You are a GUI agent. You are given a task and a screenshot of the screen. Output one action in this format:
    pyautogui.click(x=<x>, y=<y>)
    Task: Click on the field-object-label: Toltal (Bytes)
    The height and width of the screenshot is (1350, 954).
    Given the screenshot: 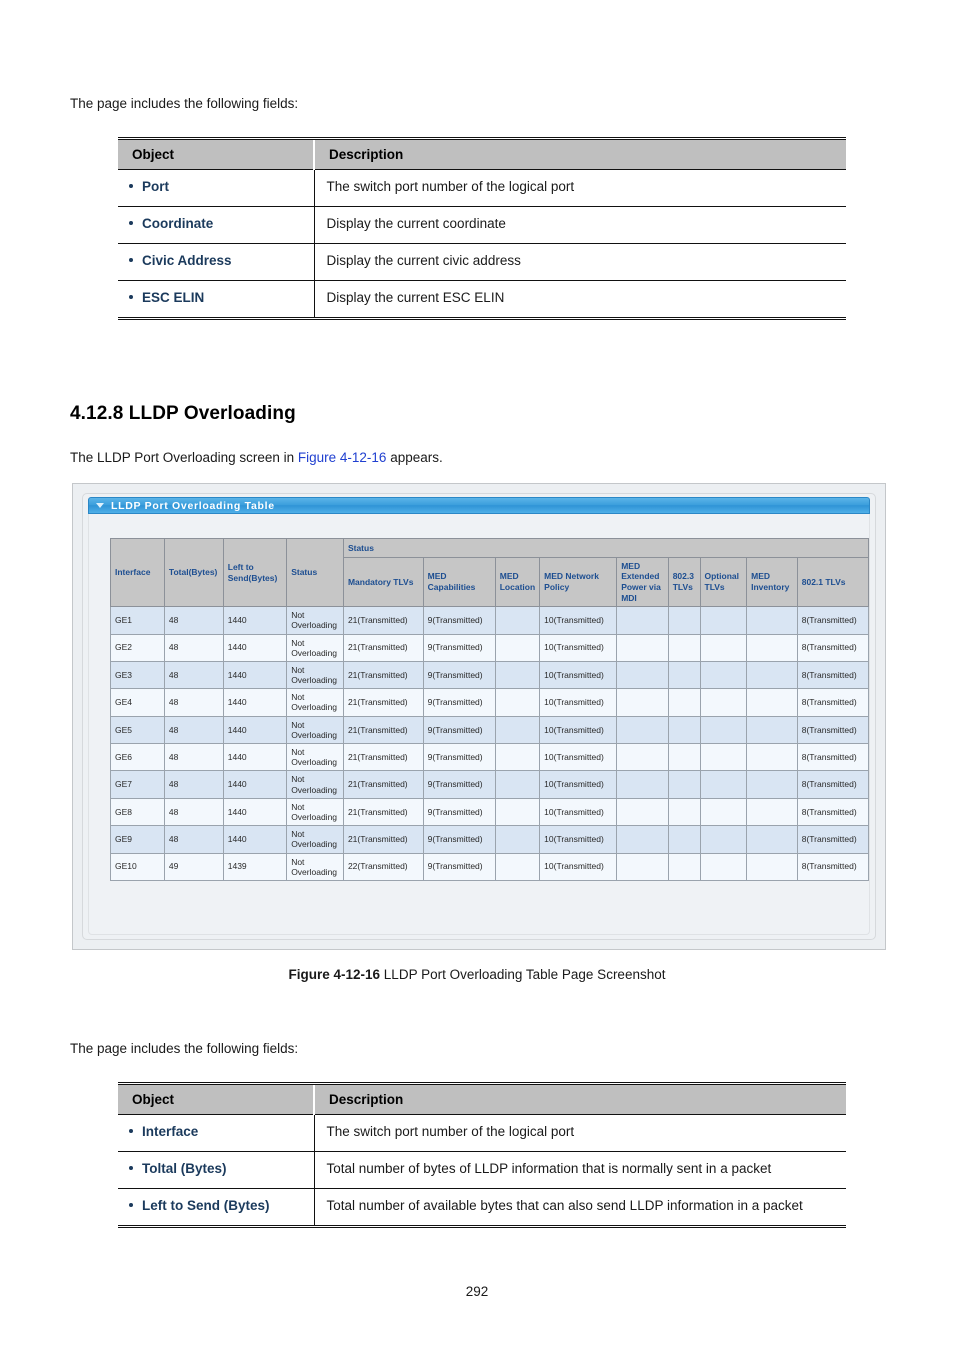 What is the action you would take?
    pyautogui.click(x=184, y=1168)
    